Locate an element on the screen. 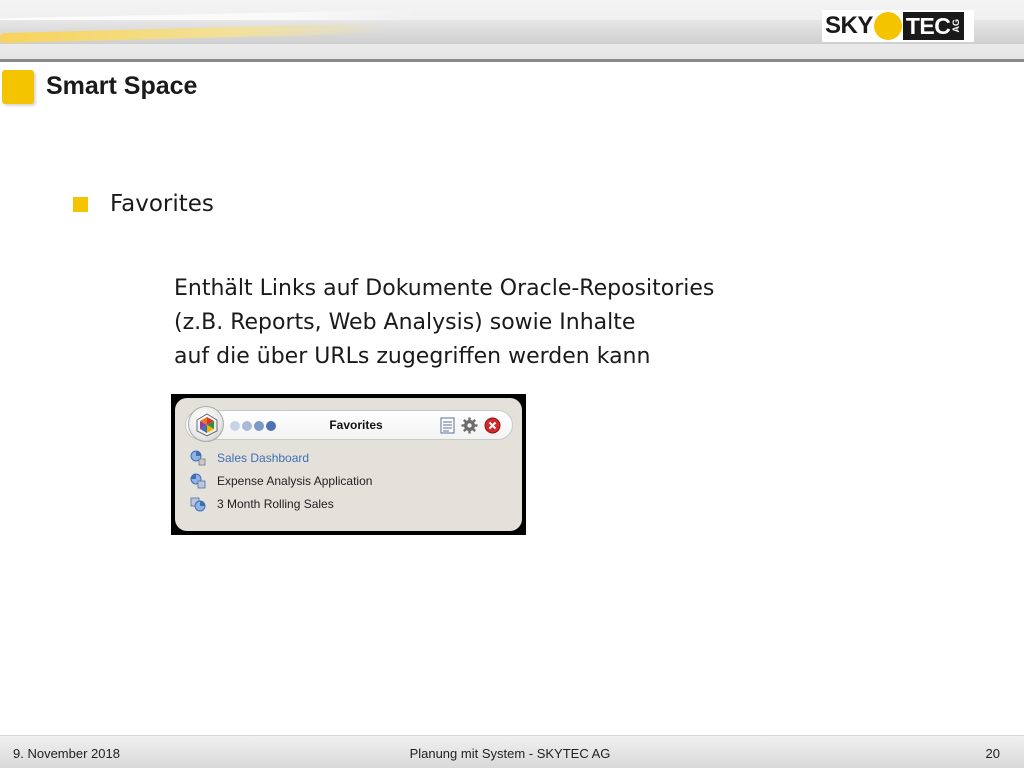 This screenshot has width=1024, height=768. list-item: Sales Dashboard is located at coordinates (280, 457).